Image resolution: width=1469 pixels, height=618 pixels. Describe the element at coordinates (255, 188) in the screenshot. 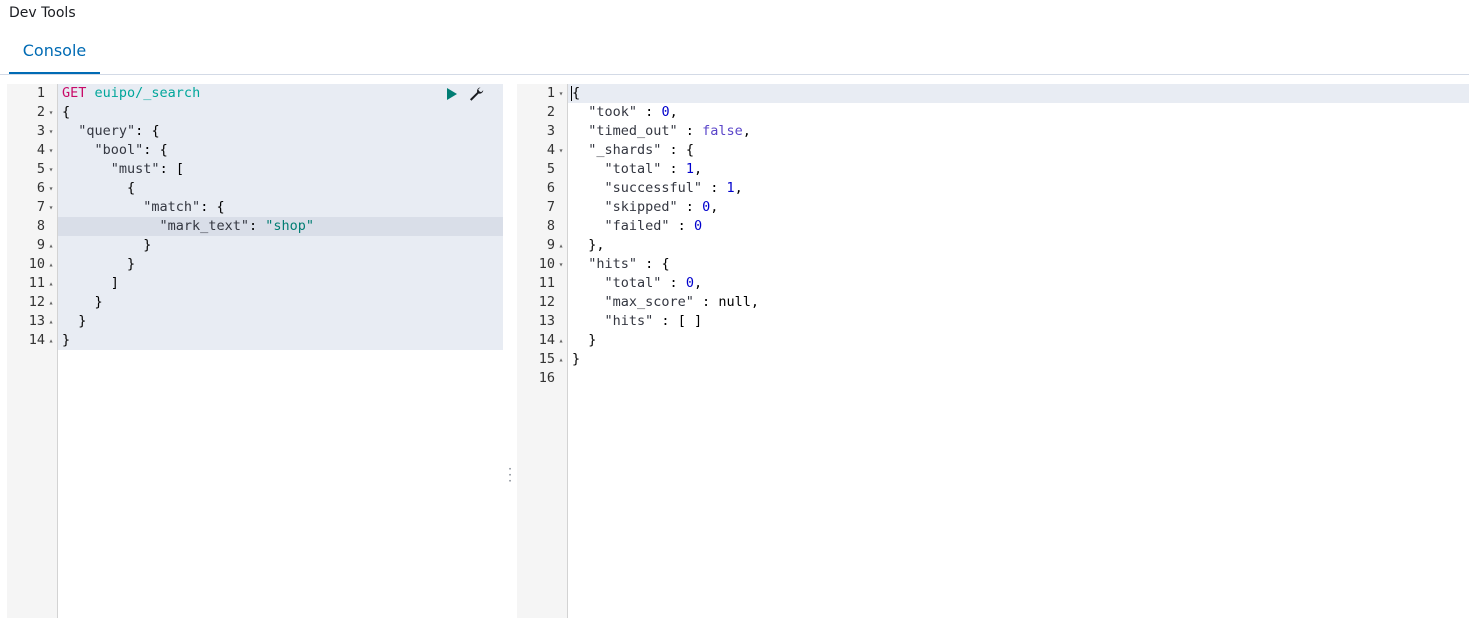

I see `code-line: 6 ▾ {` at that location.